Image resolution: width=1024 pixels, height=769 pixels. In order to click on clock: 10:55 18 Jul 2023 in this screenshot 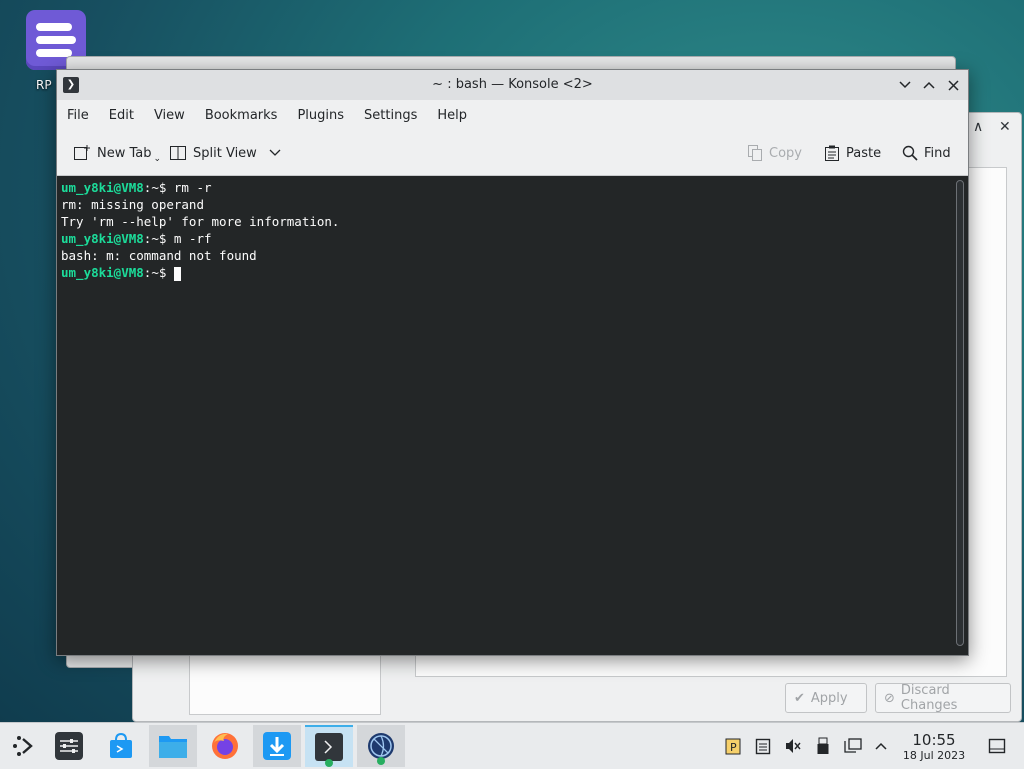, I will do `click(934, 746)`.